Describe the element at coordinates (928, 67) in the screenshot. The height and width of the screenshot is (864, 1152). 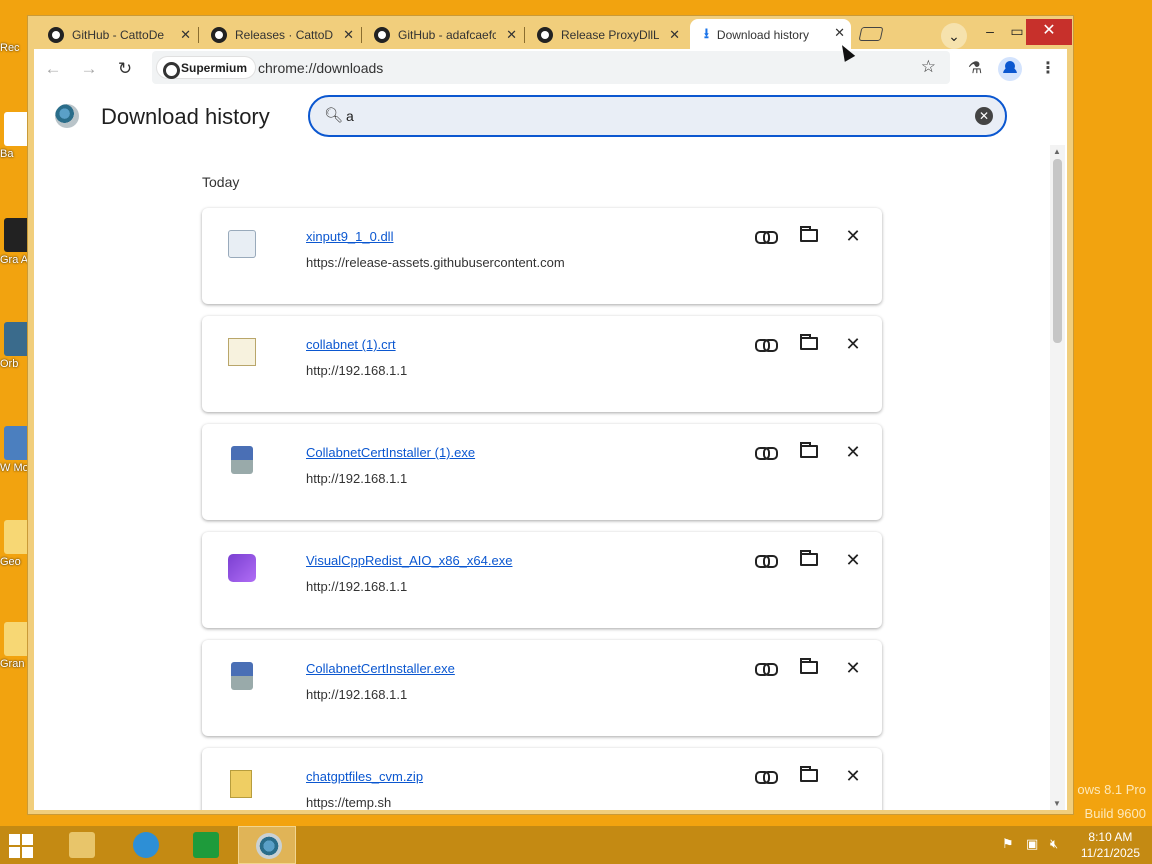
I see `bookmark-star-icon: ☆` at that location.